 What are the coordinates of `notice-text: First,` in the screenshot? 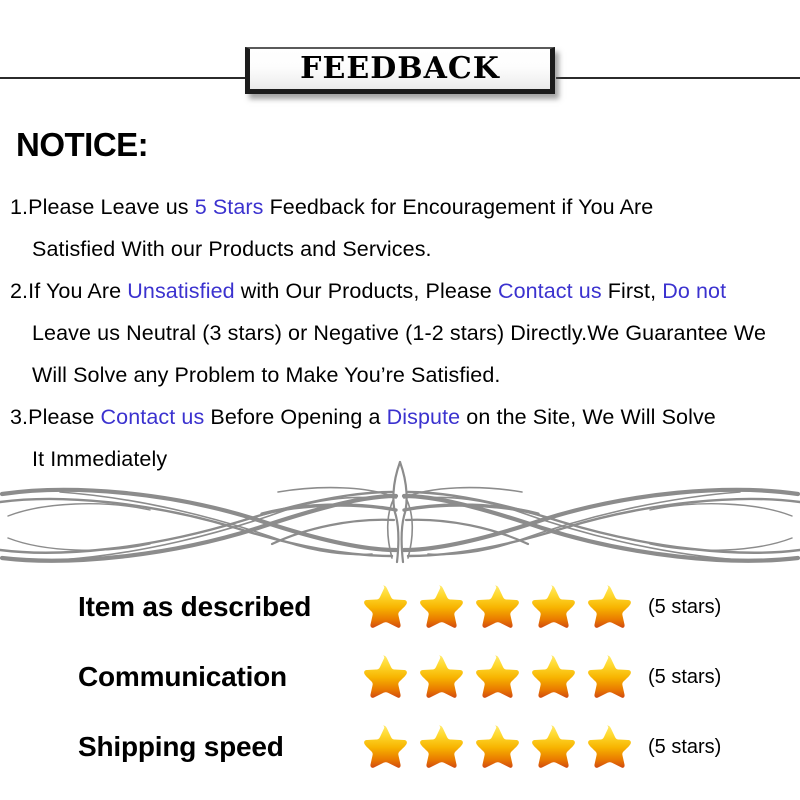 It's located at (632, 291).